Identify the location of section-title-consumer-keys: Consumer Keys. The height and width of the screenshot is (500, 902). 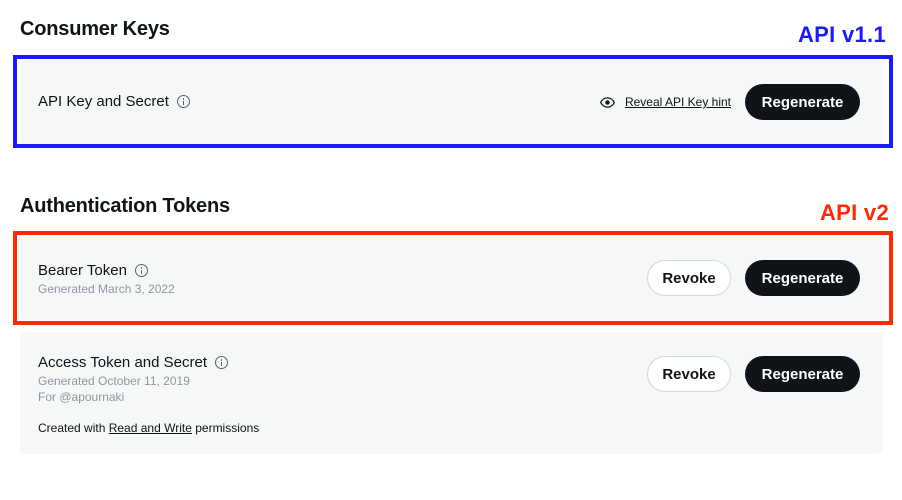
(95, 29).